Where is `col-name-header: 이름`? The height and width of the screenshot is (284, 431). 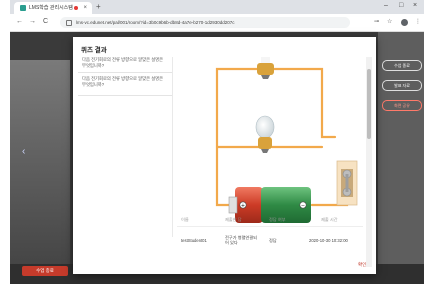 col-name-header: 이름 is located at coordinates (185, 219).